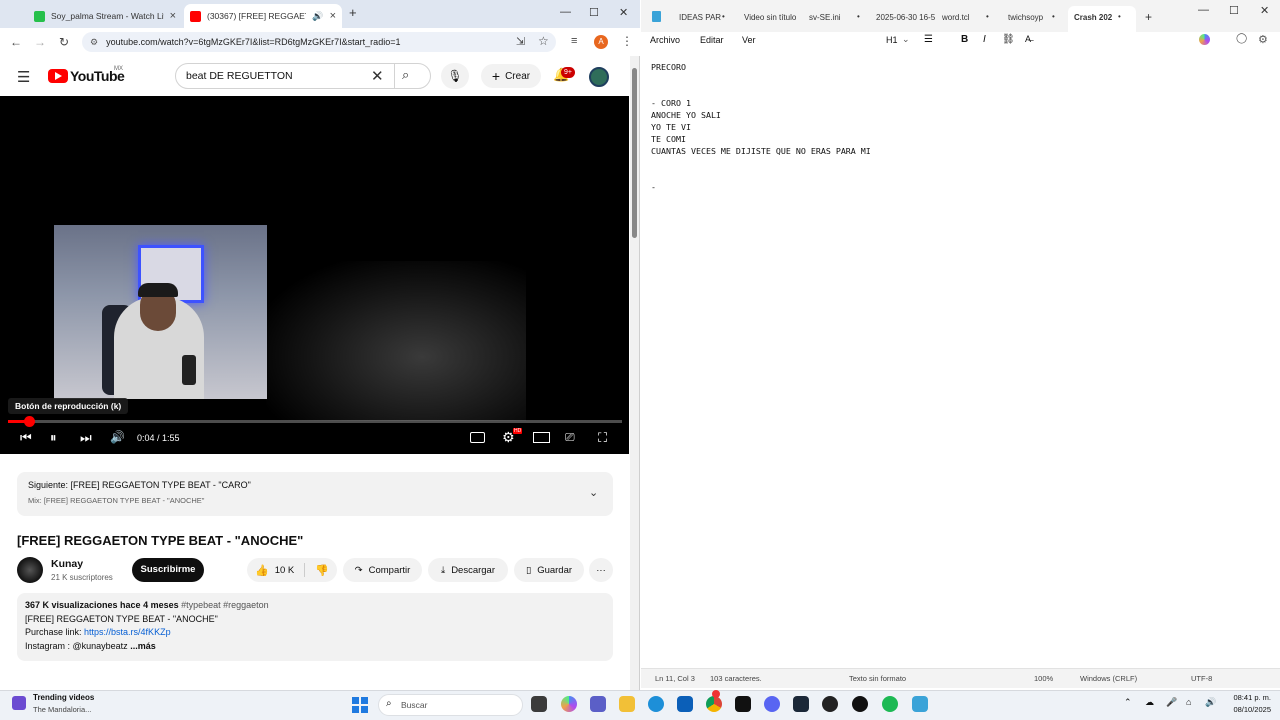 The height and width of the screenshot is (720, 1280). What do you see at coordinates (63, 697) in the screenshot?
I see `widget-title: Trending videos` at bounding box center [63, 697].